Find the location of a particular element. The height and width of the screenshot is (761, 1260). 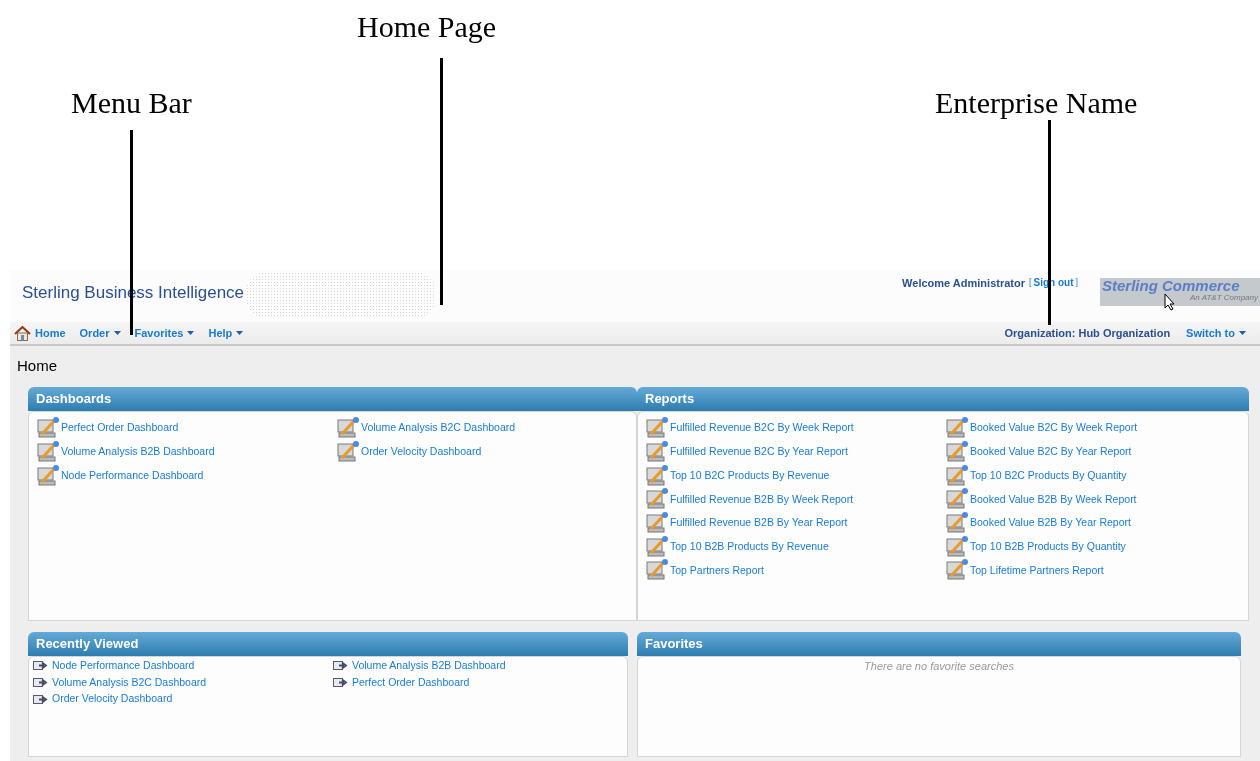

panel-title: Dashboards is located at coordinates (74, 398).